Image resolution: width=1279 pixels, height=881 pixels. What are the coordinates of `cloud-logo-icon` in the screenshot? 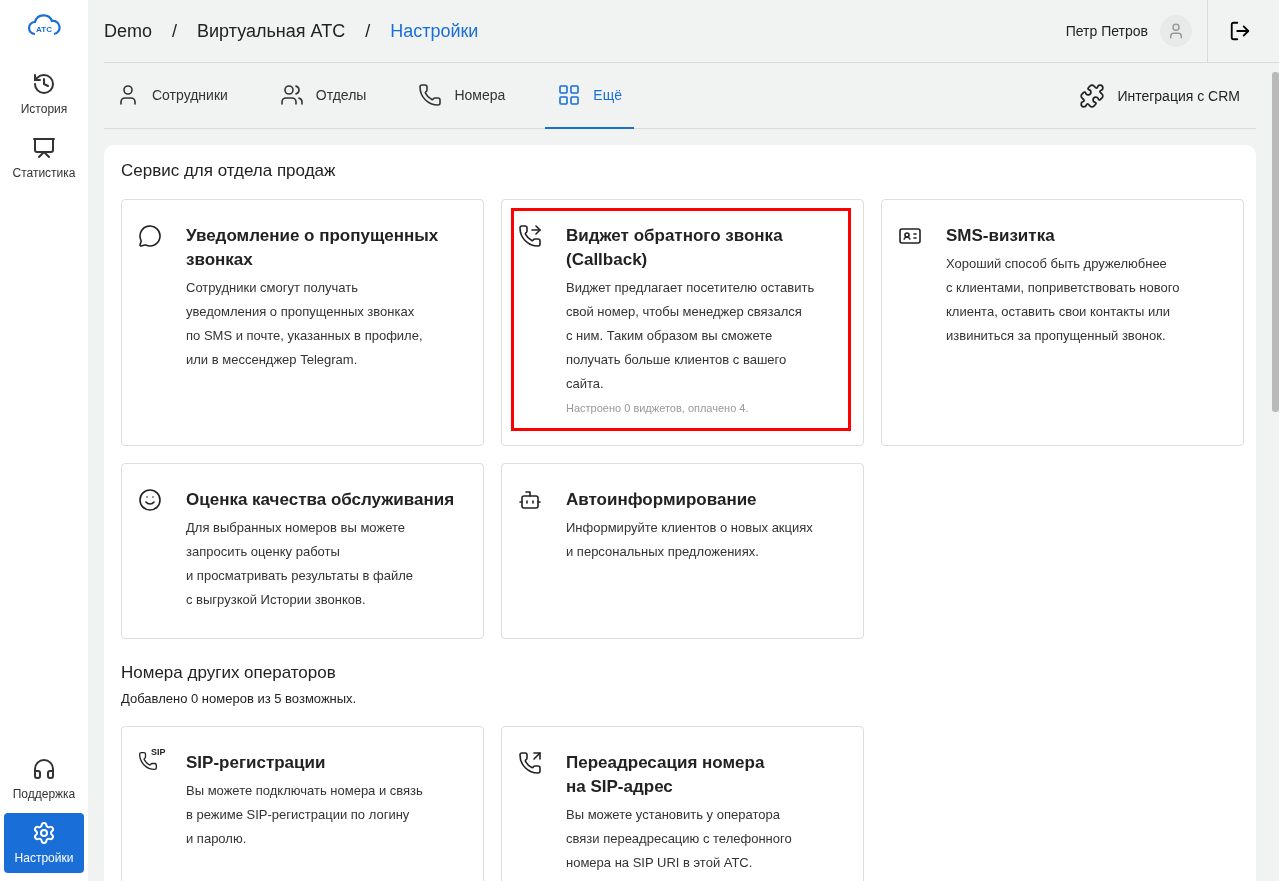 It's located at (44, 25).